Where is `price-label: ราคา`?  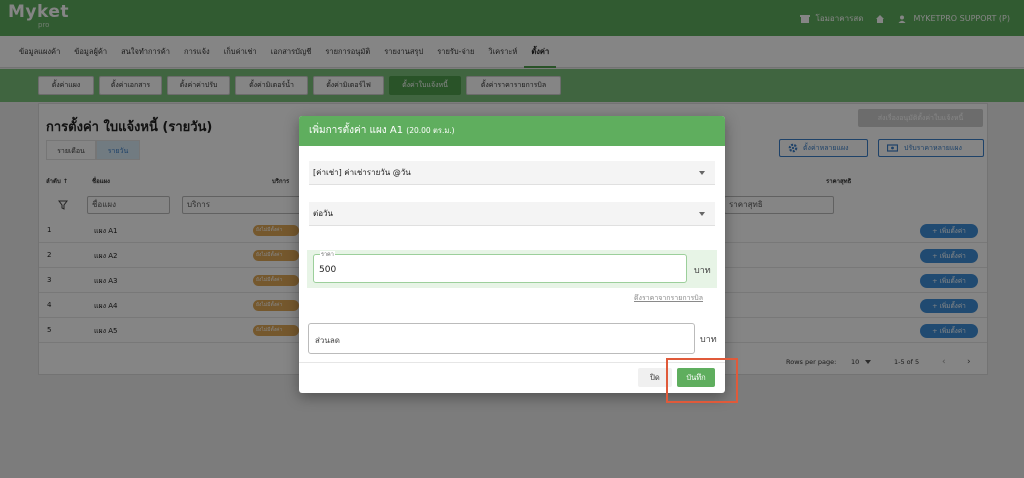 price-label: ราคา is located at coordinates (327, 255).